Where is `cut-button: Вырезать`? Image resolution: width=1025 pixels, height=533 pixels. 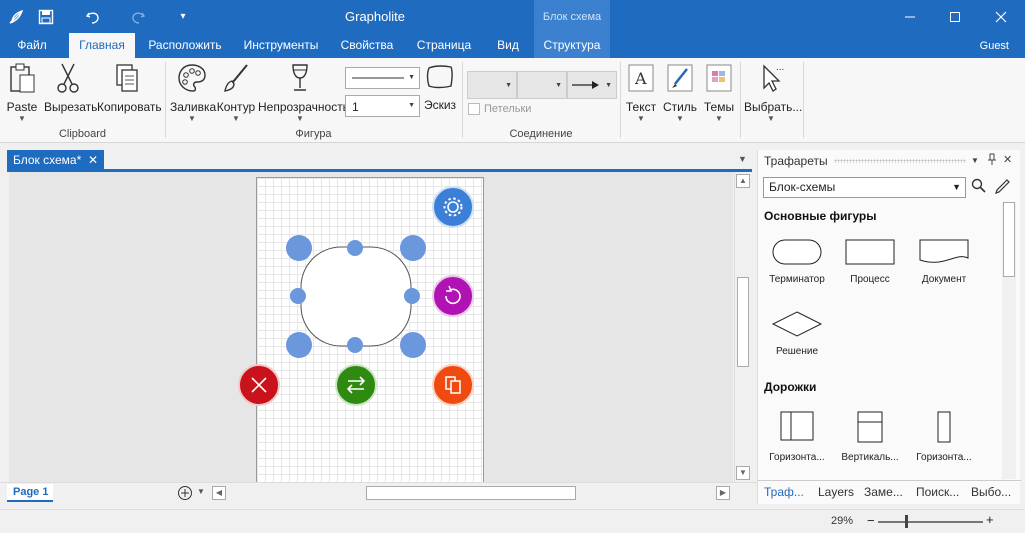
cut-button: Вырезать is located at coordinates (70, 88).